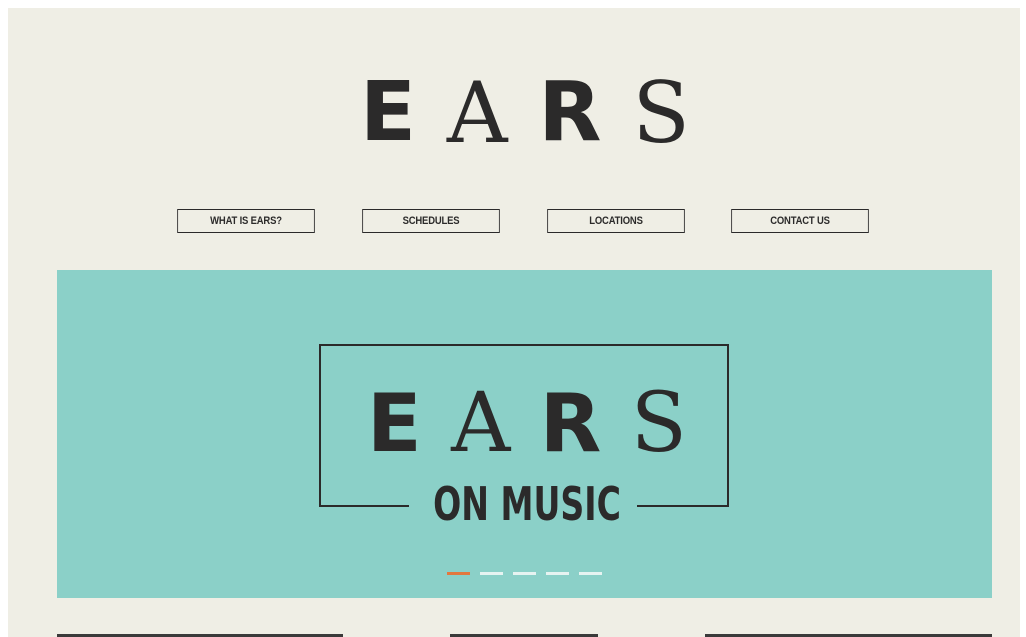 This screenshot has width=1026, height=637. I want to click on logo-letter-s: S, so click(661, 113).